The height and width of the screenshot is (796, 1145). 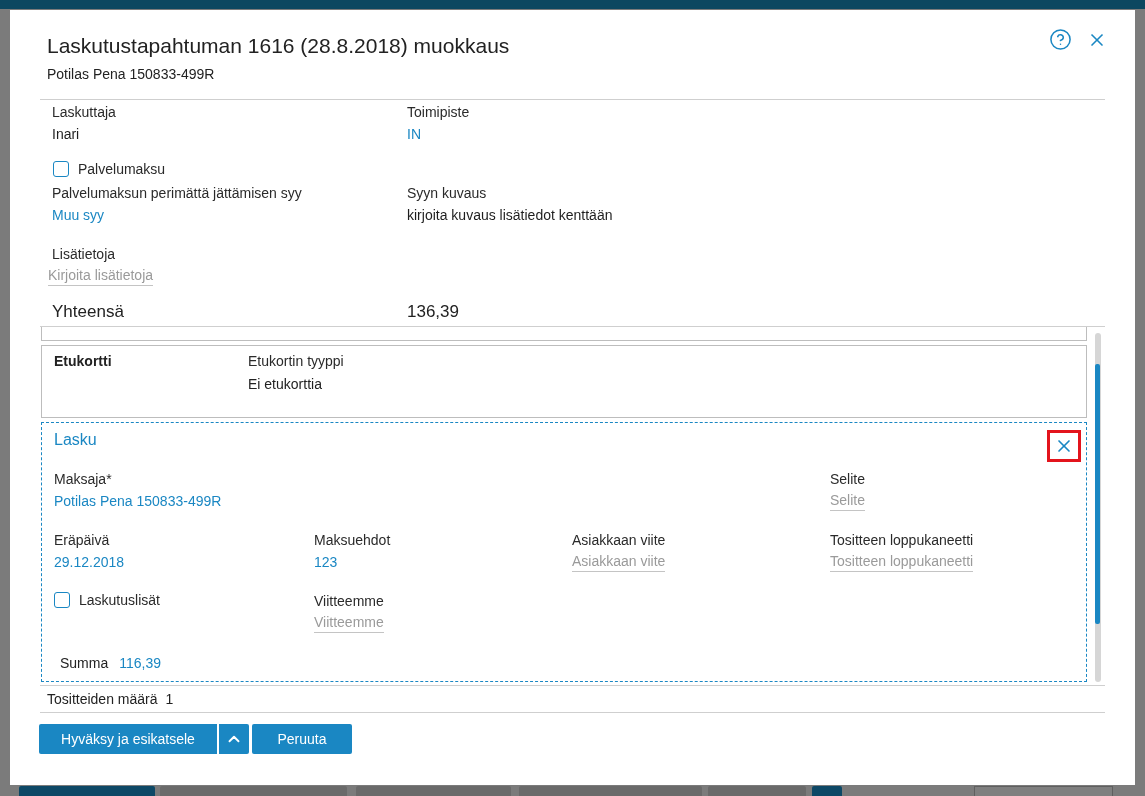 I want to click on remove-button, so click(x=1064, y=446).